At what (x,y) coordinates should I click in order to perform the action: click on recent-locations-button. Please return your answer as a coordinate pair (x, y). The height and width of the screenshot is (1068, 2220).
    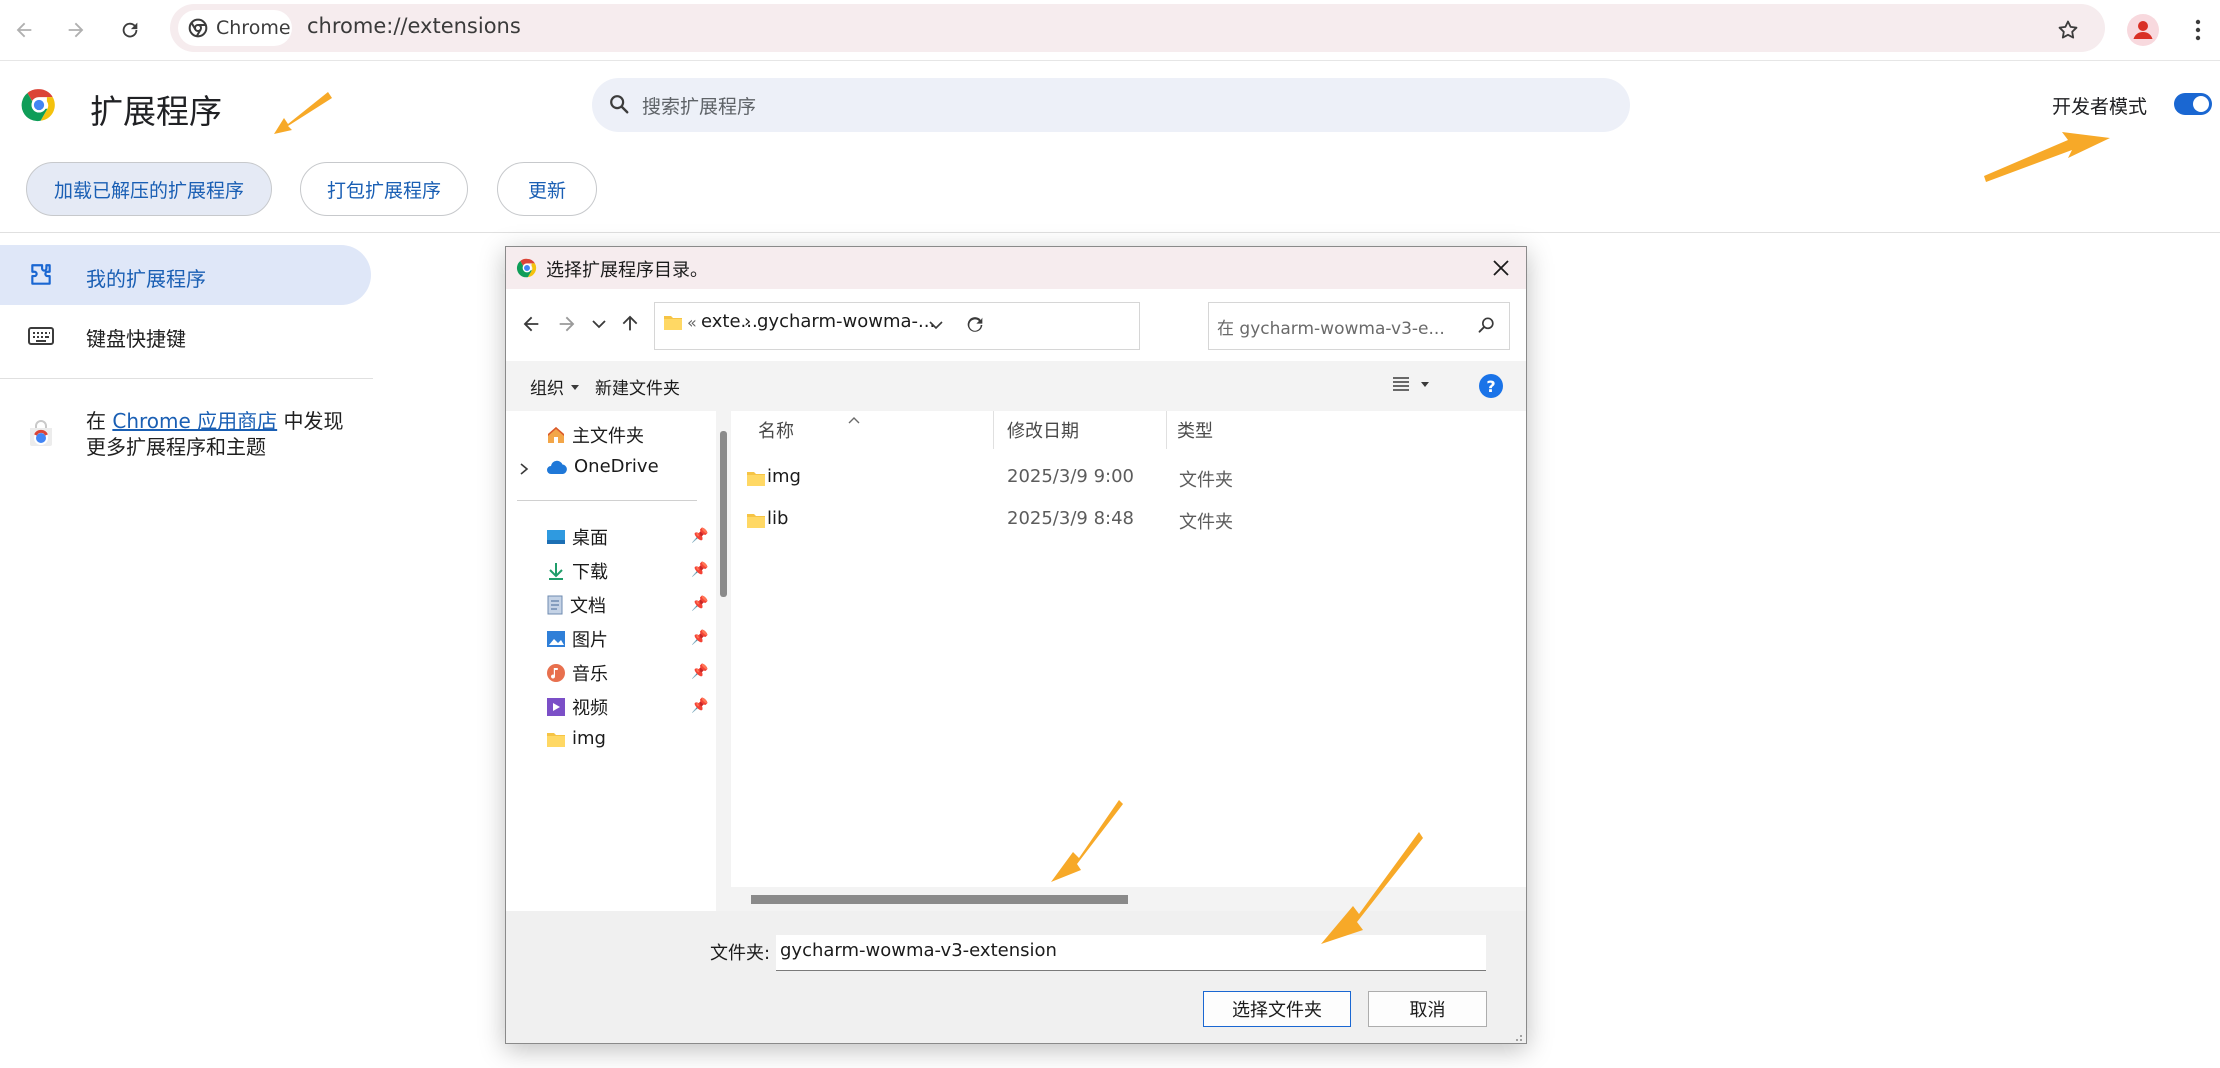
    Looking at the image, I should click on (599, 326).